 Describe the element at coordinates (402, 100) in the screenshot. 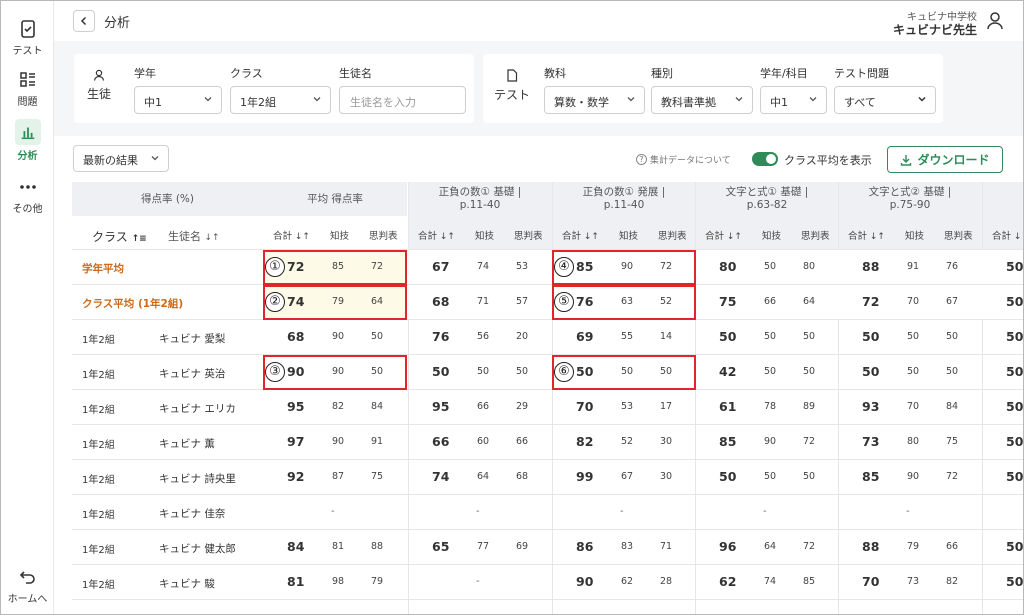

I see `student-name-input: 生徒名を入力` at that location.